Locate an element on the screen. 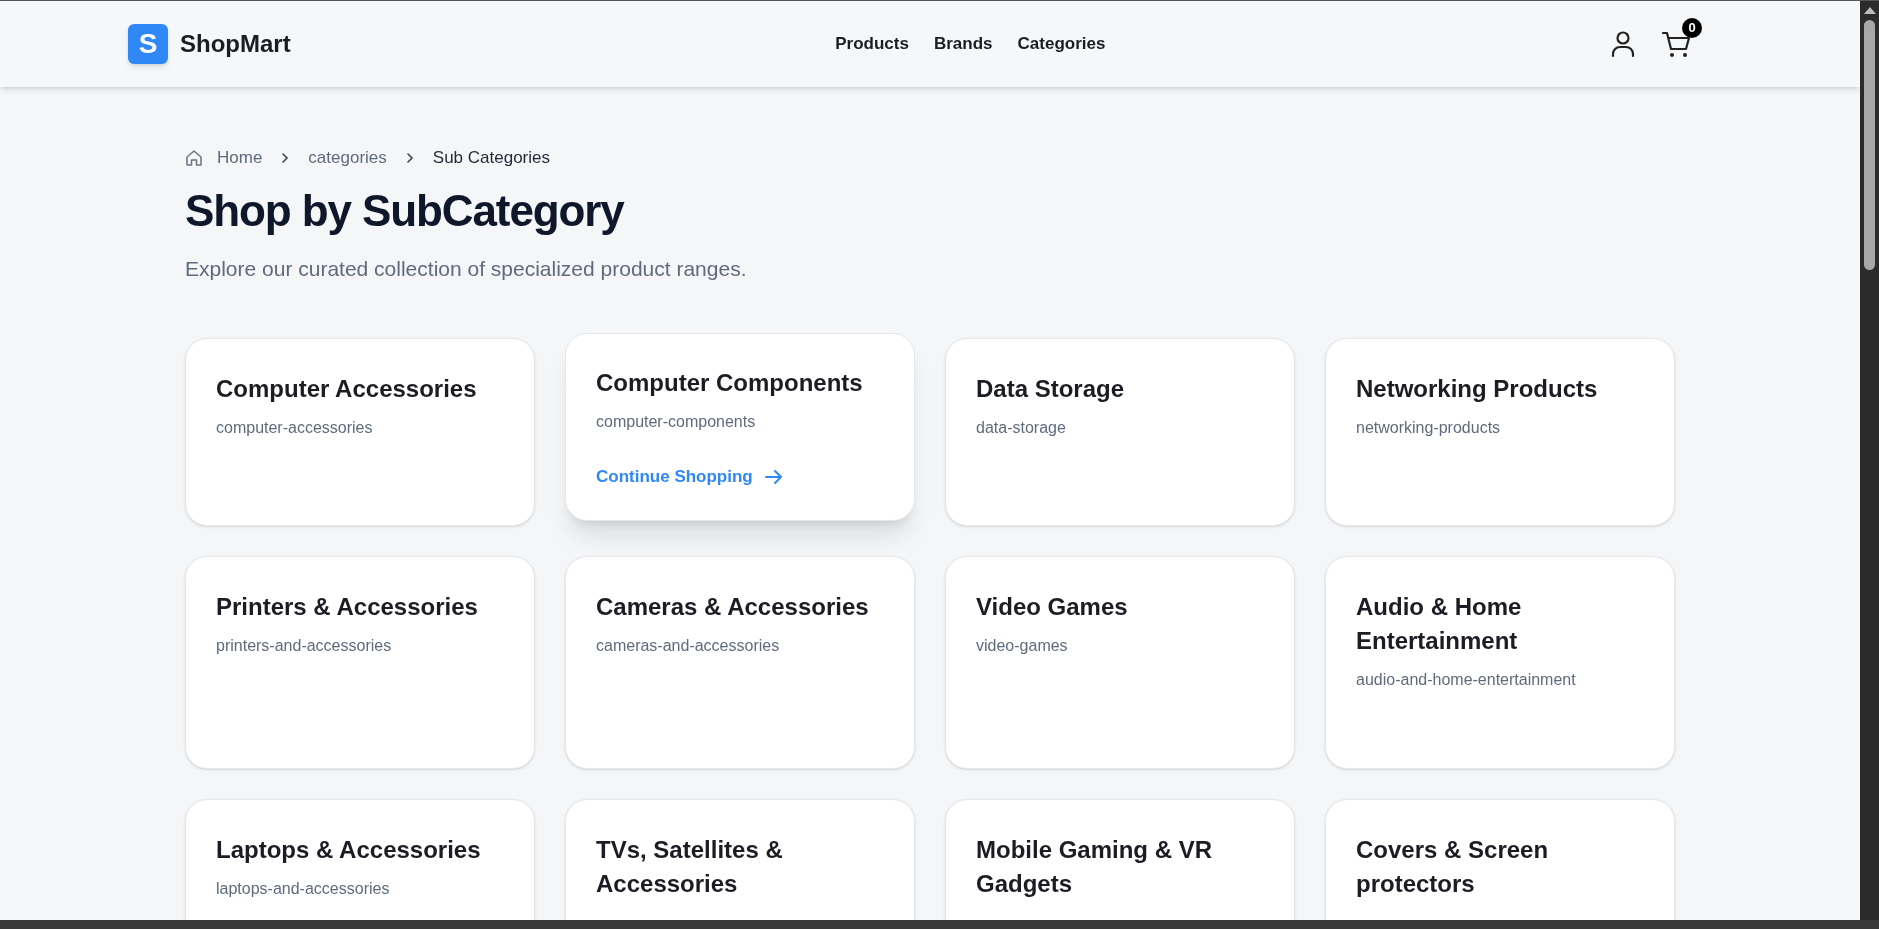  card-title: Computer Components is located at coordinates (730, 383).